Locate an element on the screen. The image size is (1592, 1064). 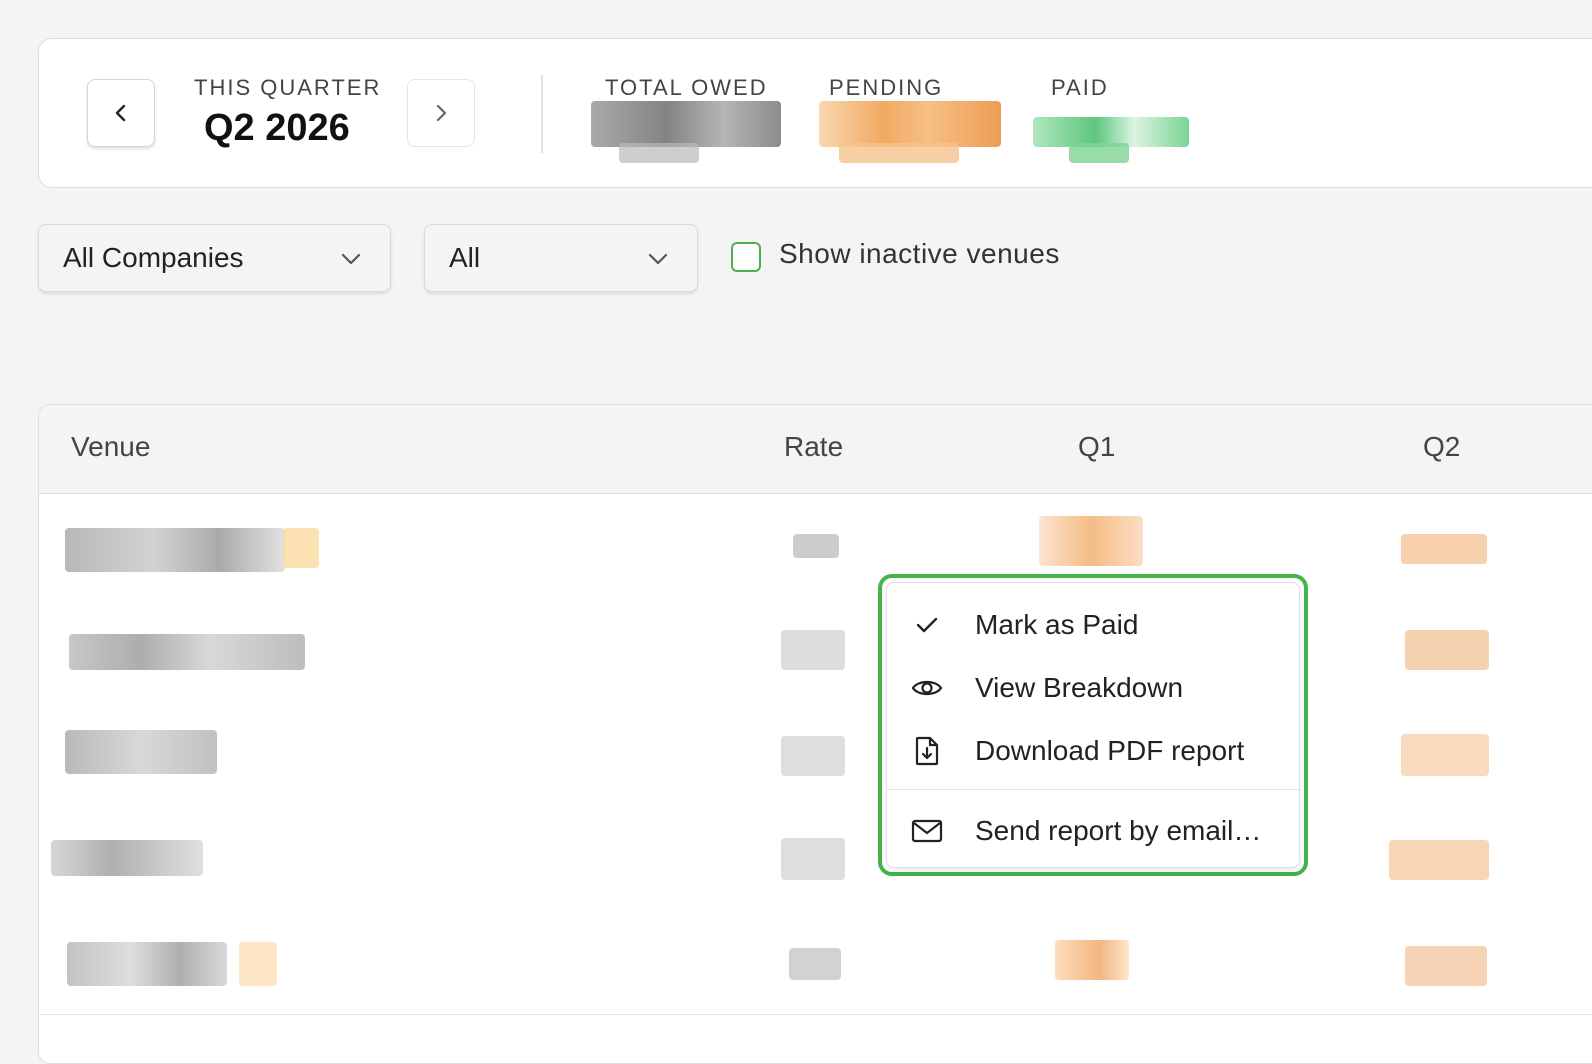
chevron-left-icon is located at coordinates (120, 113).